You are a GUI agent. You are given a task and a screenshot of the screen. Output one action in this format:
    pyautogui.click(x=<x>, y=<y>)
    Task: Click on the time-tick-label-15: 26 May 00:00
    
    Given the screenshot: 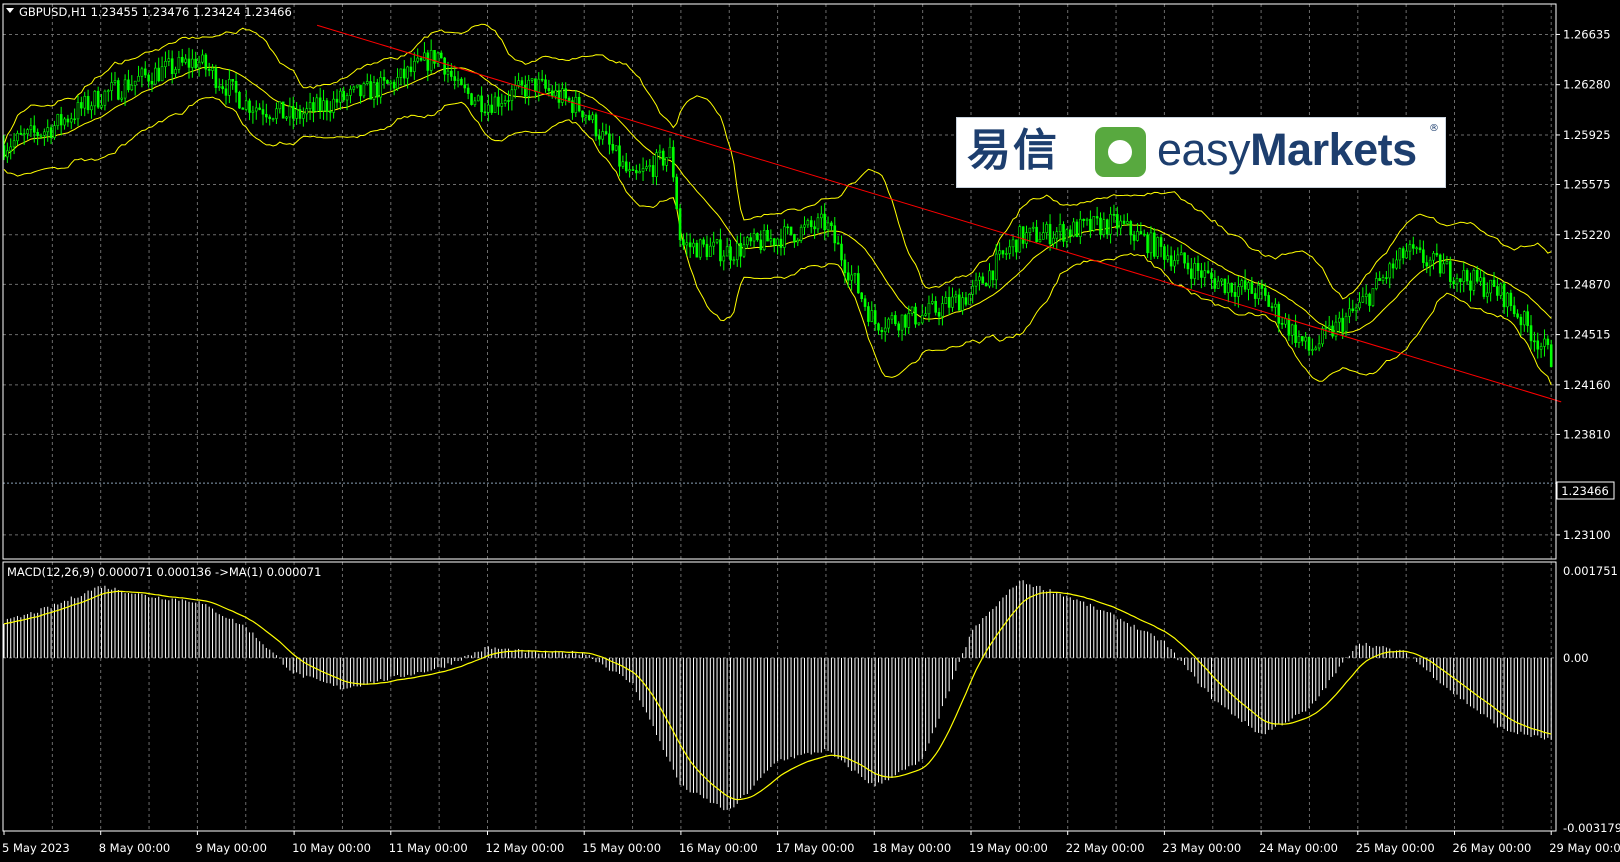 What is the action you would take?
    pyautogui.click(x=1492, y=848)
    